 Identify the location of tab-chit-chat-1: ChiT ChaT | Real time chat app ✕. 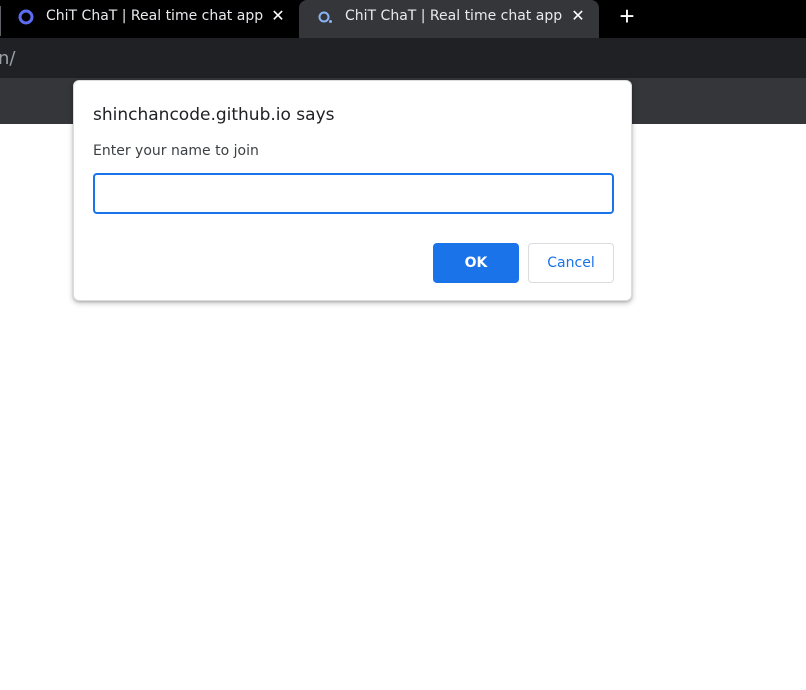
(149, 19).